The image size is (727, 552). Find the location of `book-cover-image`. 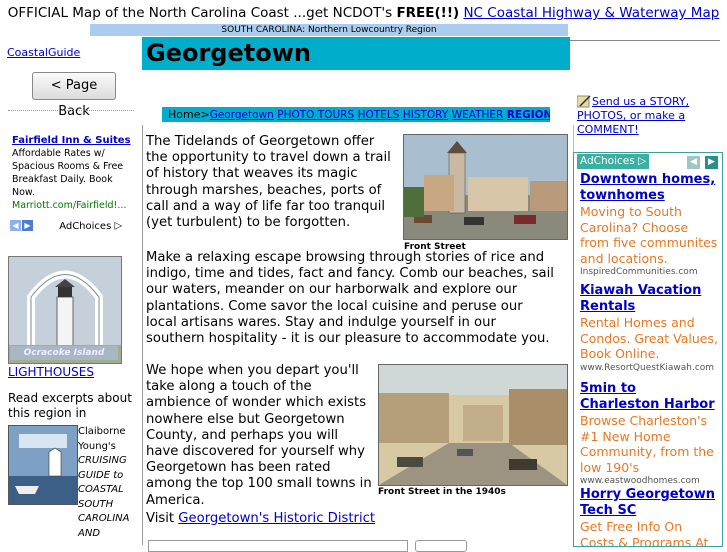

book-cover-image is located at coordinates (43, 465).